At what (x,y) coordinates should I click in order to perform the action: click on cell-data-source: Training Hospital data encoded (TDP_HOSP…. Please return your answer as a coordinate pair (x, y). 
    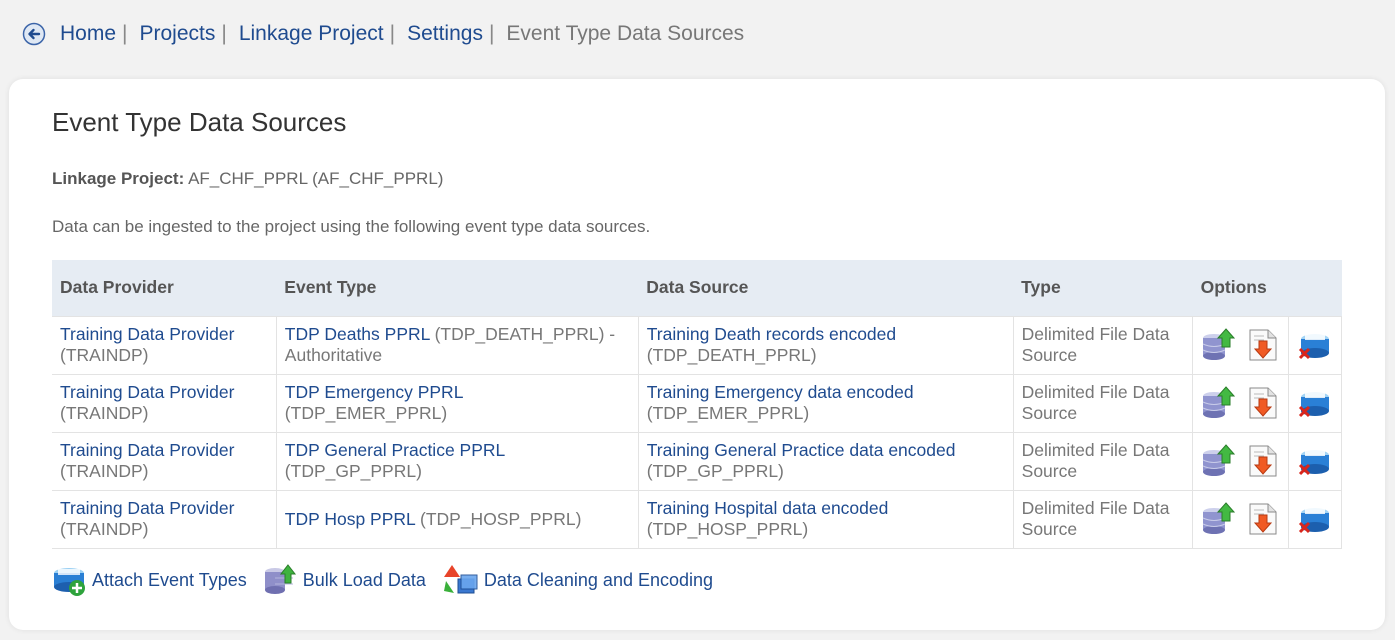
    Looking at the image, I should click on (825, 519).